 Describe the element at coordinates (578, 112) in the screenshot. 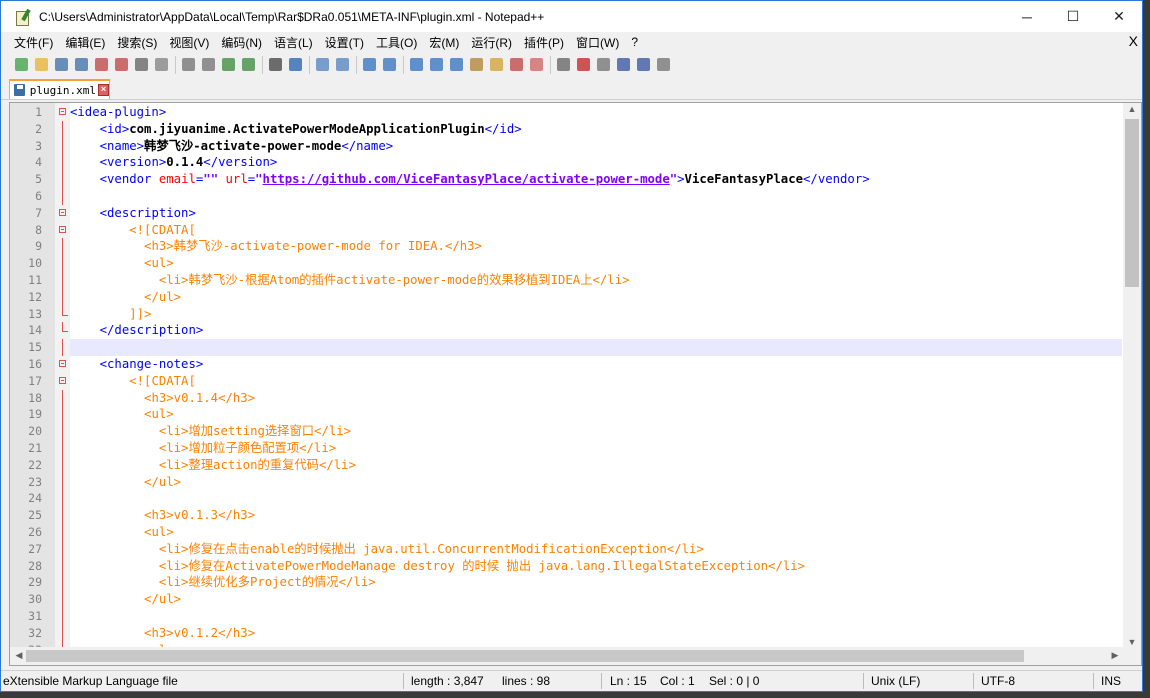

I see `code-line: 1 <idea-plugin>` at that location.